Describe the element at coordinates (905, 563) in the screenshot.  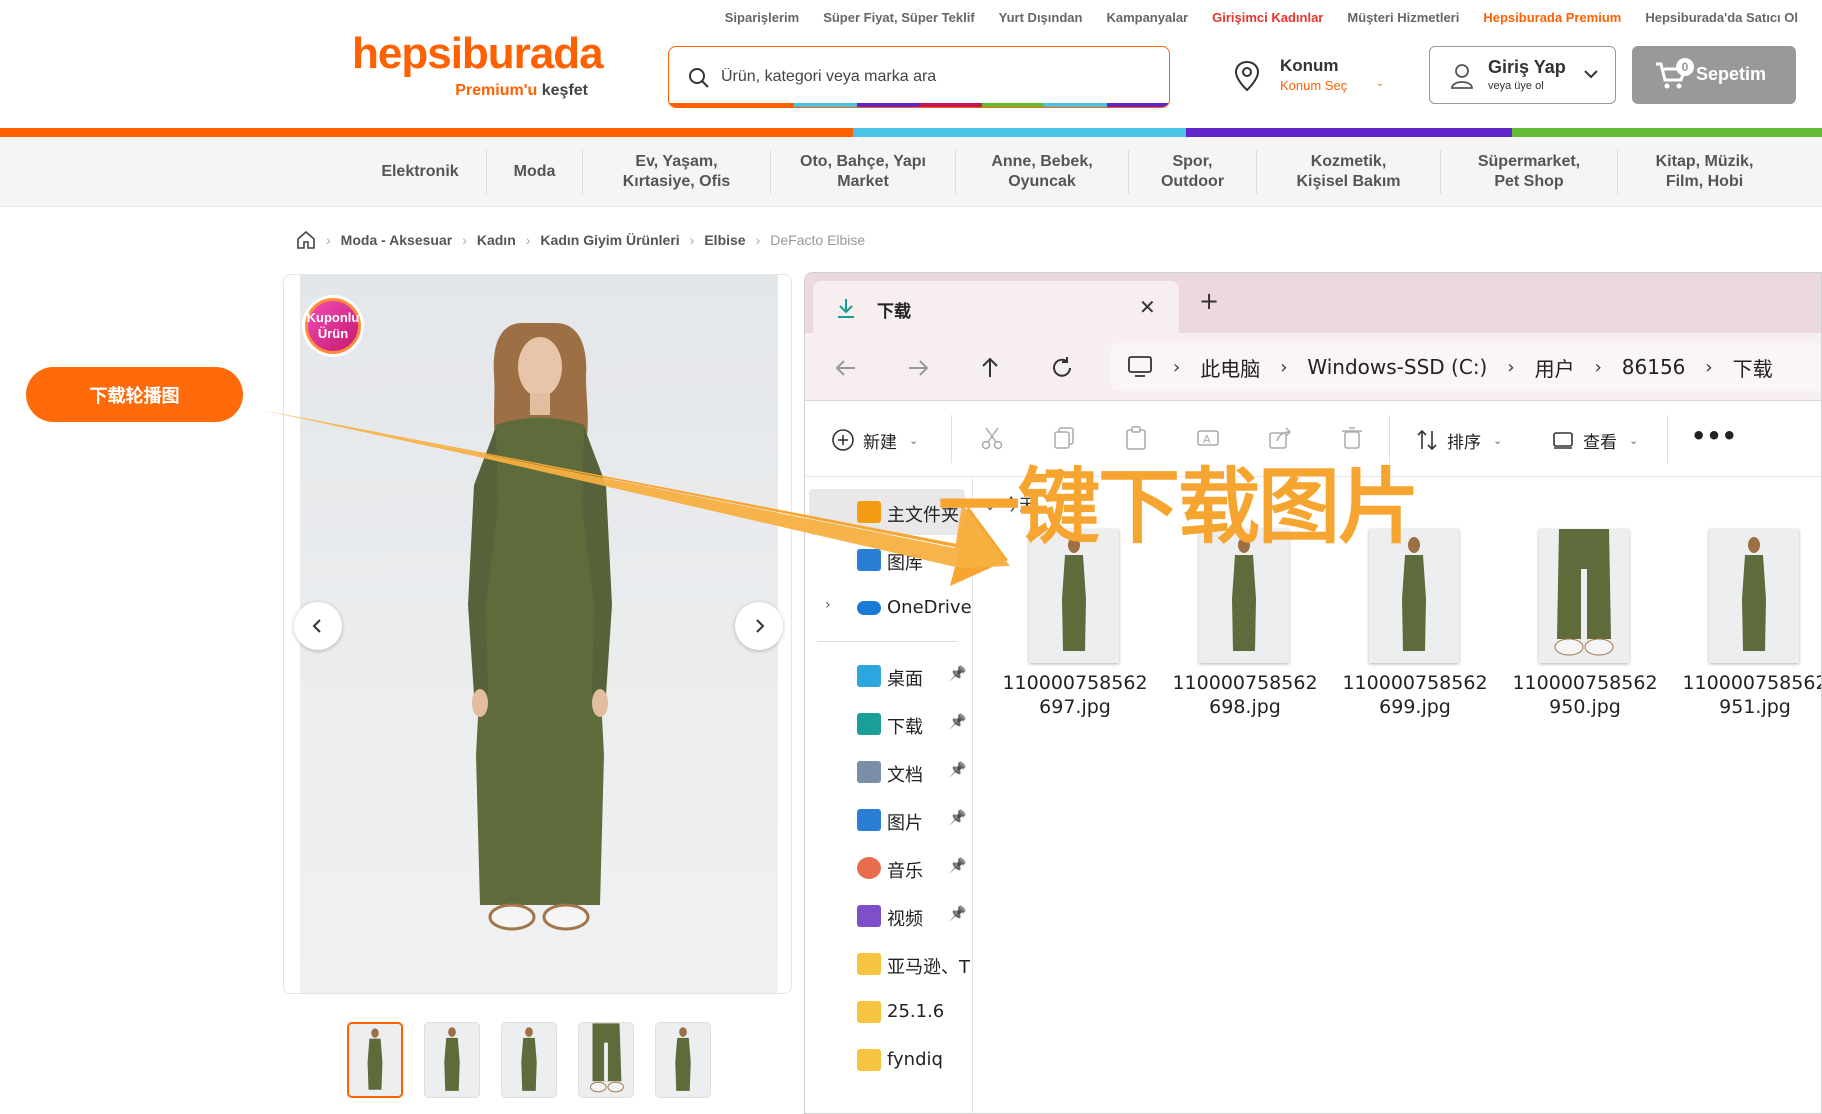
I see `sidebar-item-label: 图库` at that location.